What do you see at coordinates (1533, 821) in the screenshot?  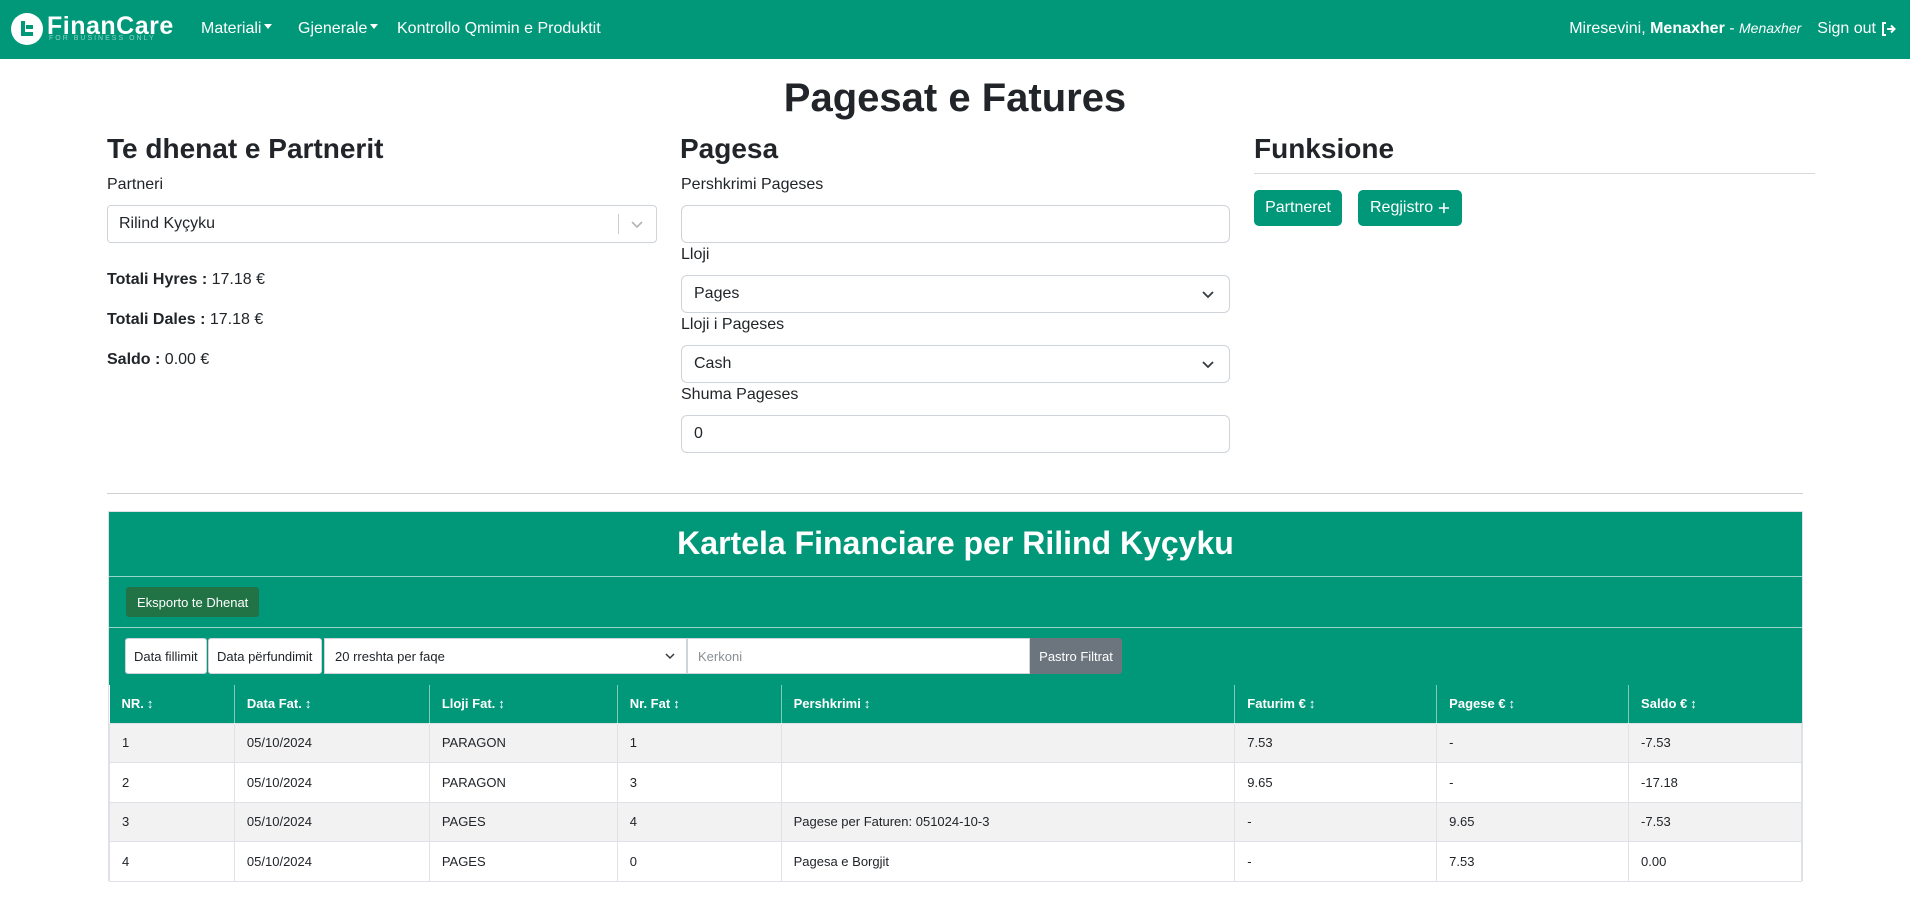 I see `cell-payment: 9.65` at bounding box center [1533, 821].